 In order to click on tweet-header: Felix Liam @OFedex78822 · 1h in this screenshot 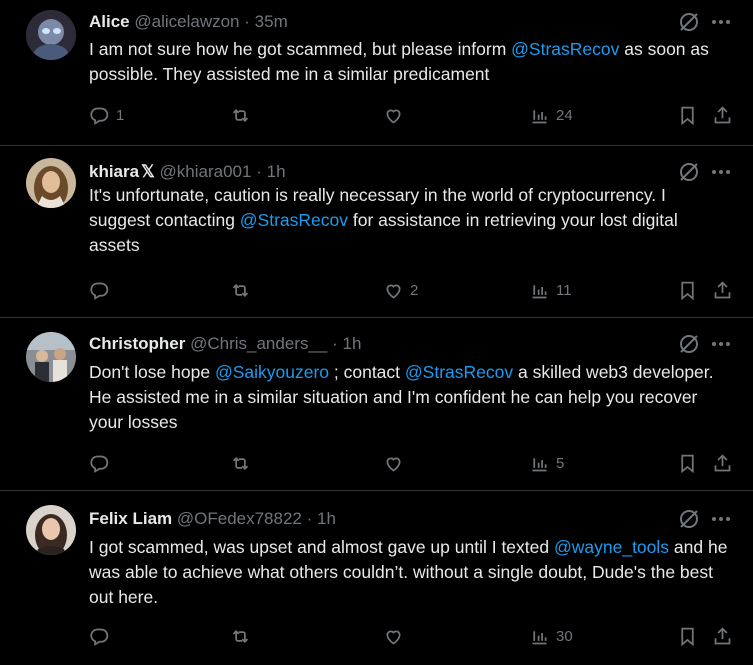, I will do `click(391, 519)`.